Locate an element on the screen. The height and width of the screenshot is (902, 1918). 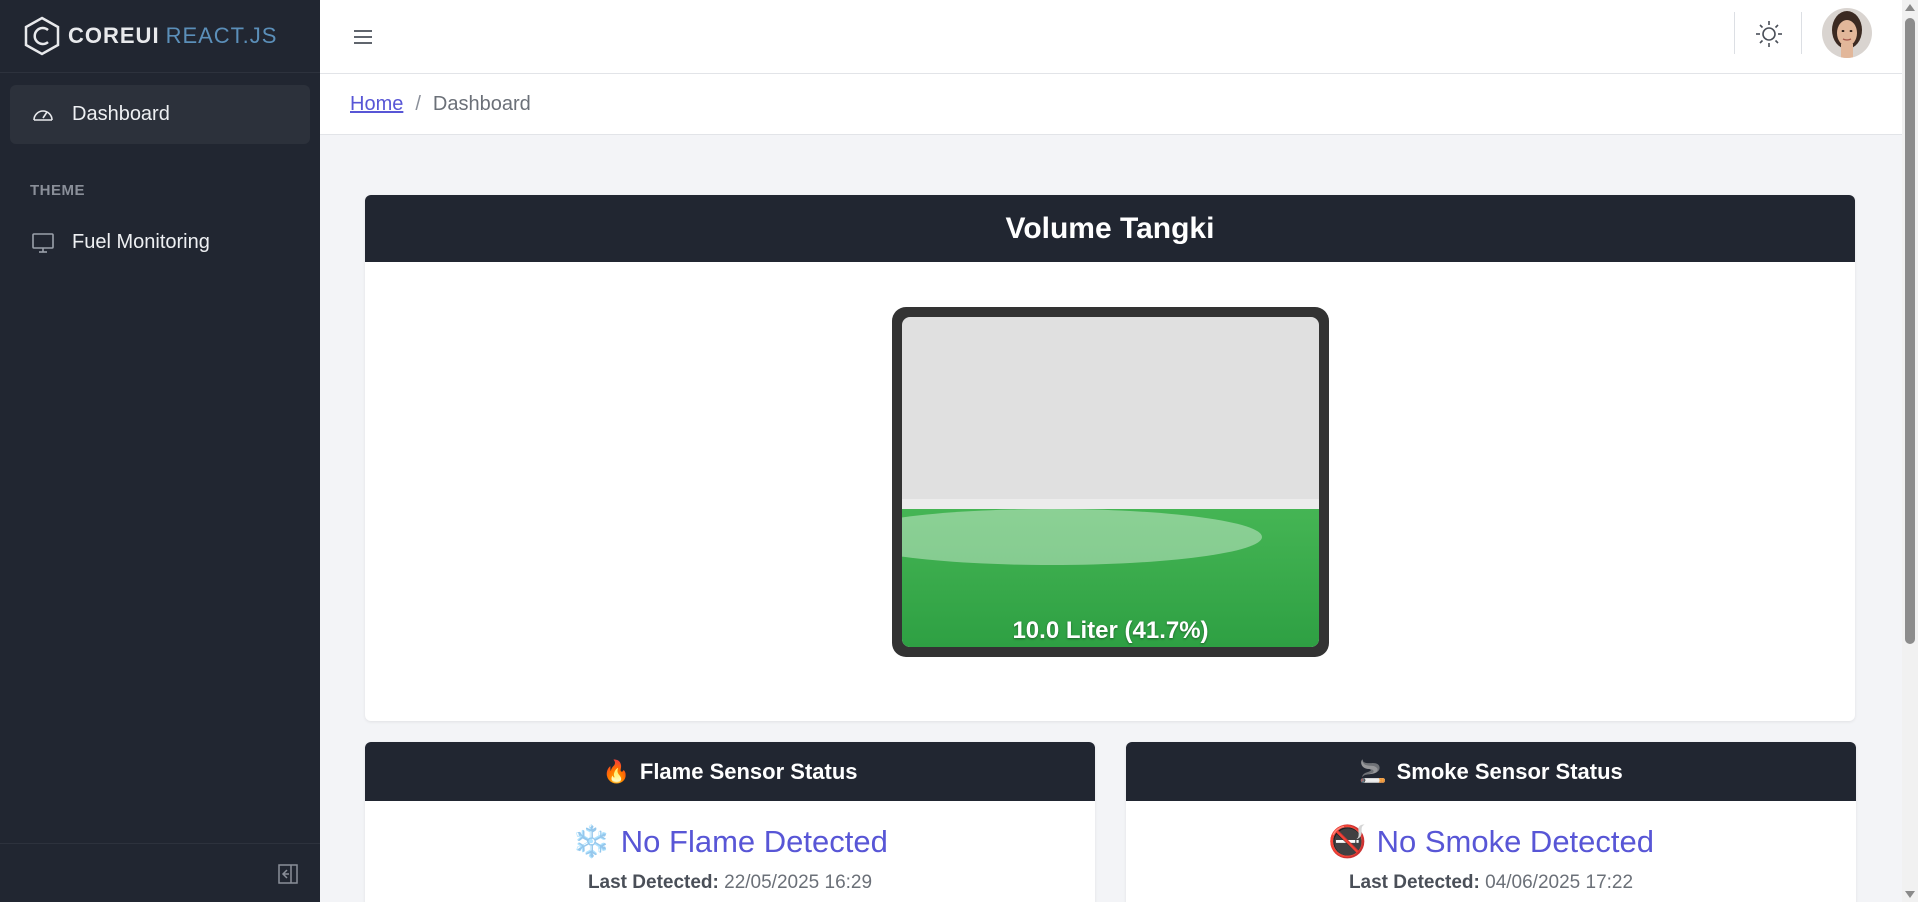
brand-react-text: REACT.JS is located at coordinates (221, 35).